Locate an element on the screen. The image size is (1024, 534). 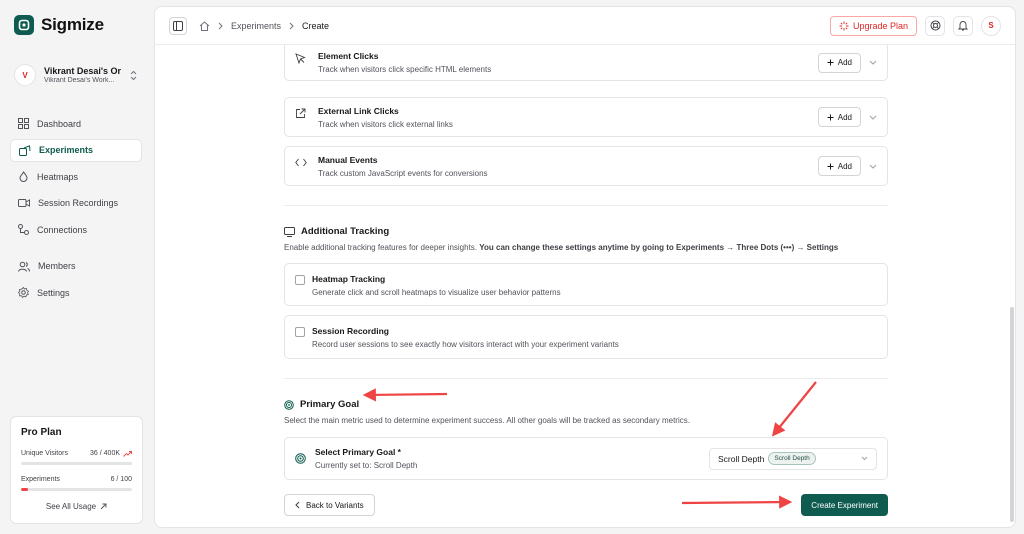
experiments-usage-label: Experiments is located at coordinates (40, 479).